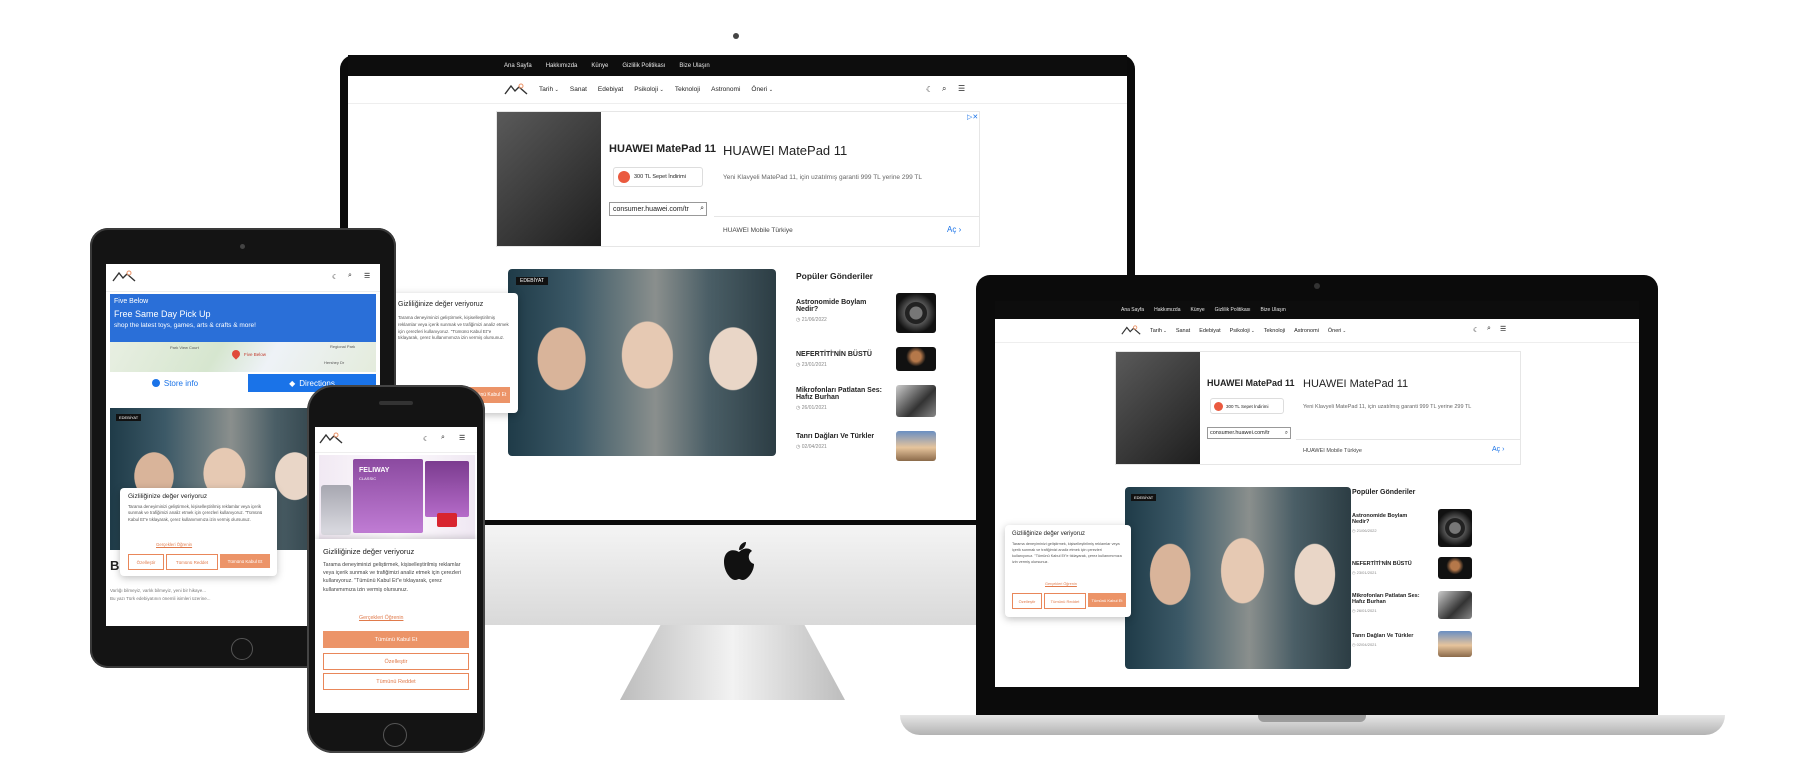  What do you see at coordinates (395, 735) in the screenshot?
I see `phone-home-button` at bounding box center [395, 735].